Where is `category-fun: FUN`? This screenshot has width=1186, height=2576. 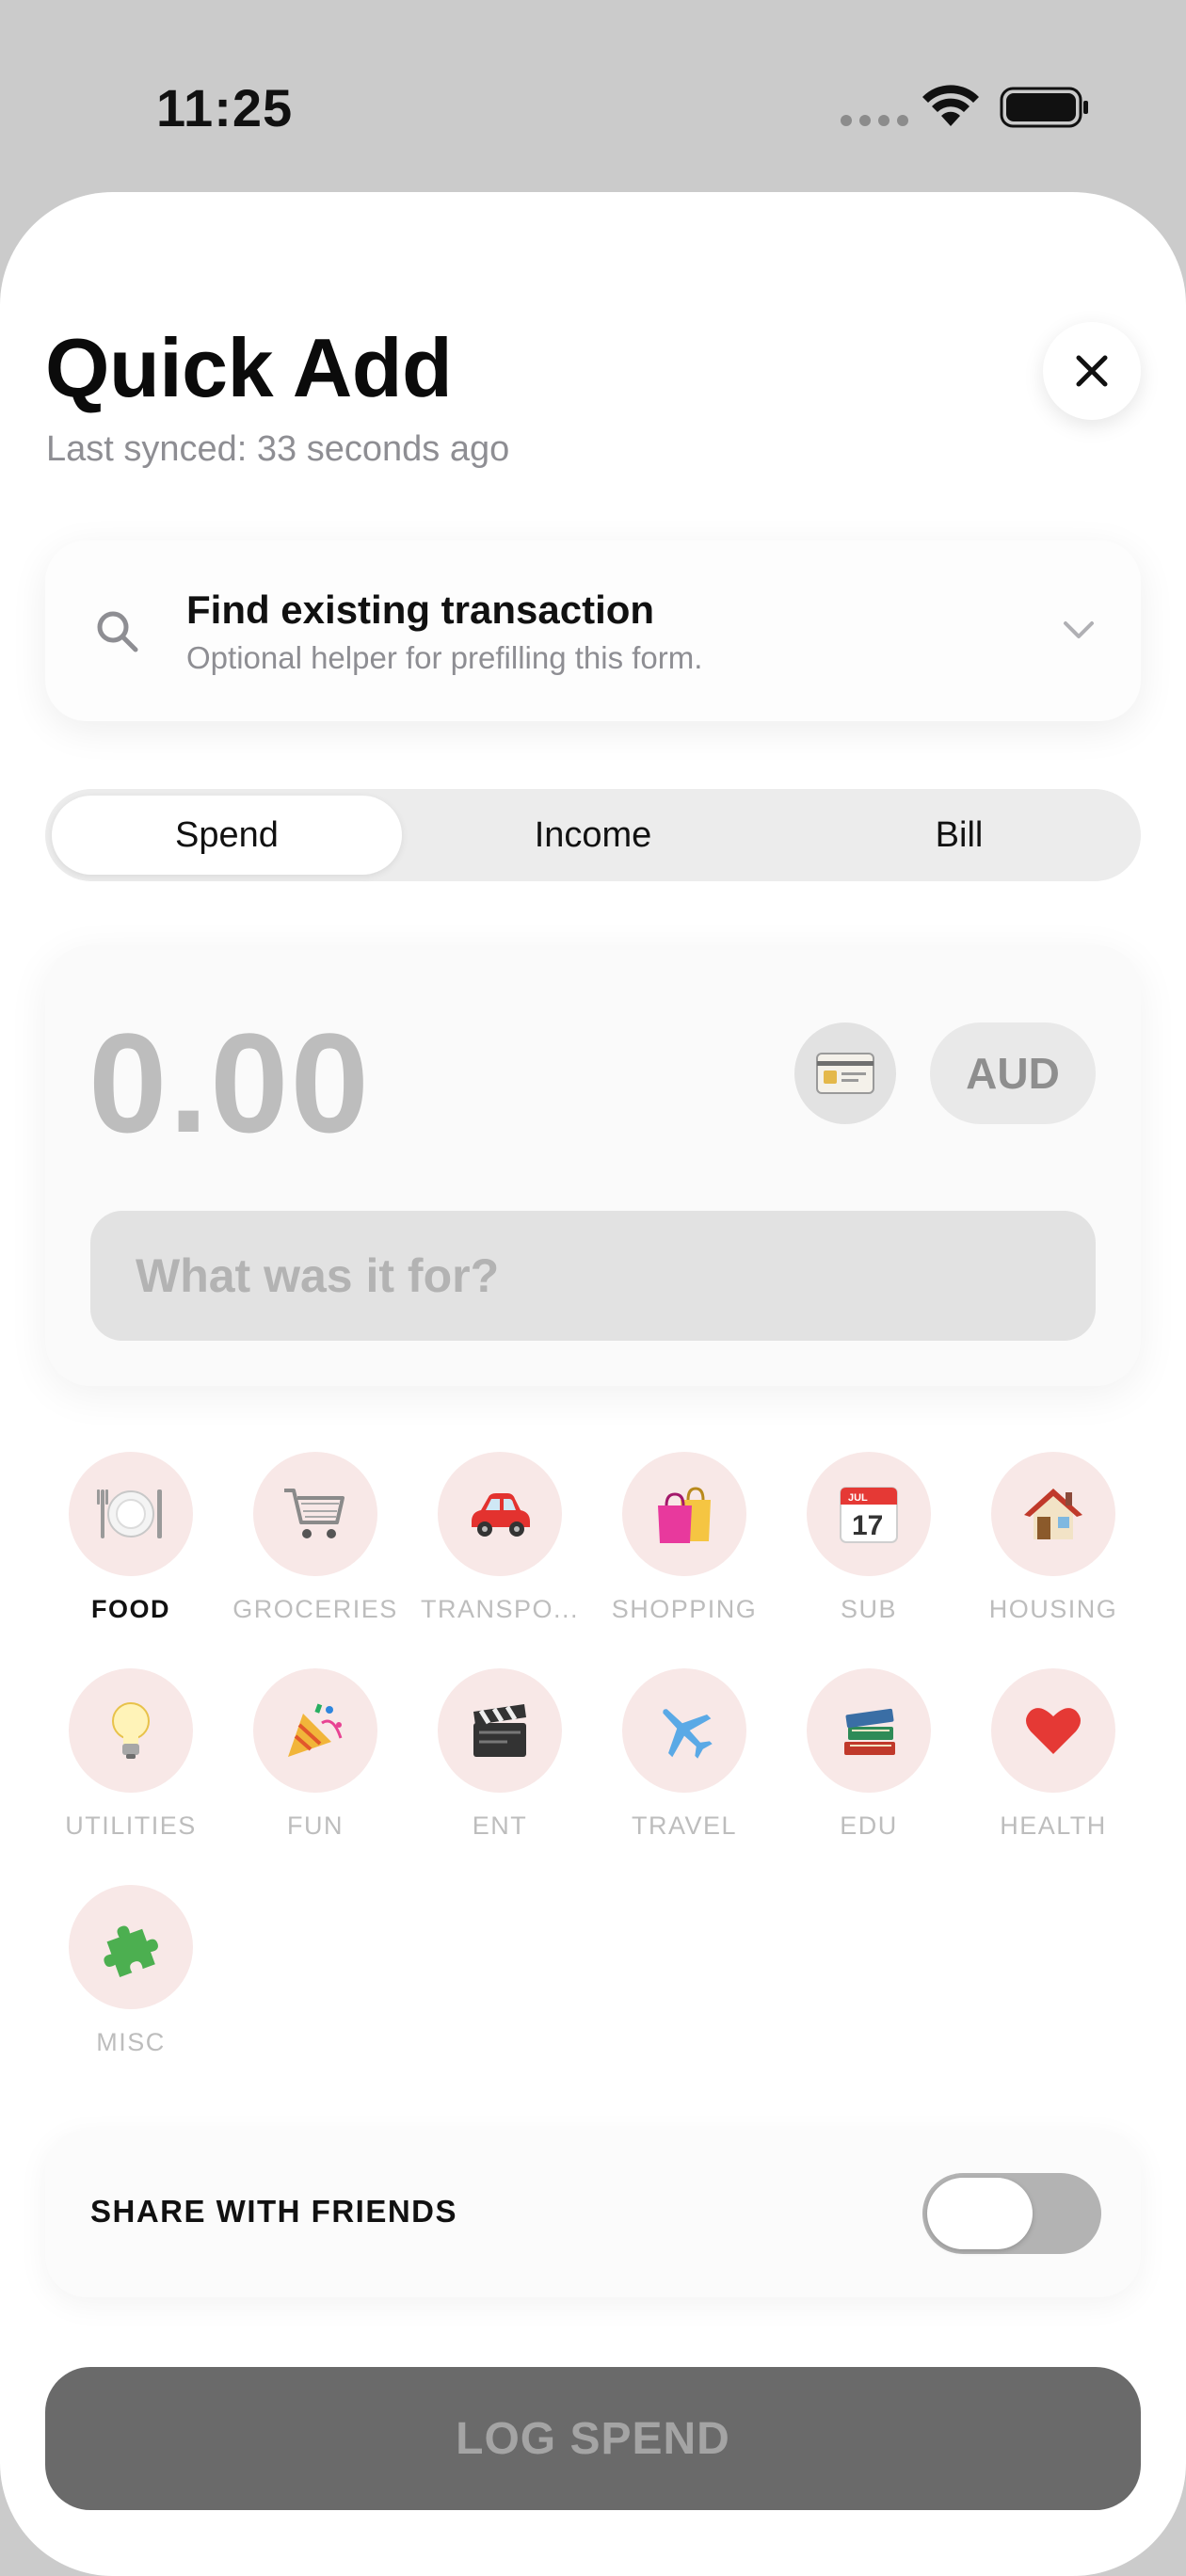
category-fun: FUN is located at coordinates (315, 1762).